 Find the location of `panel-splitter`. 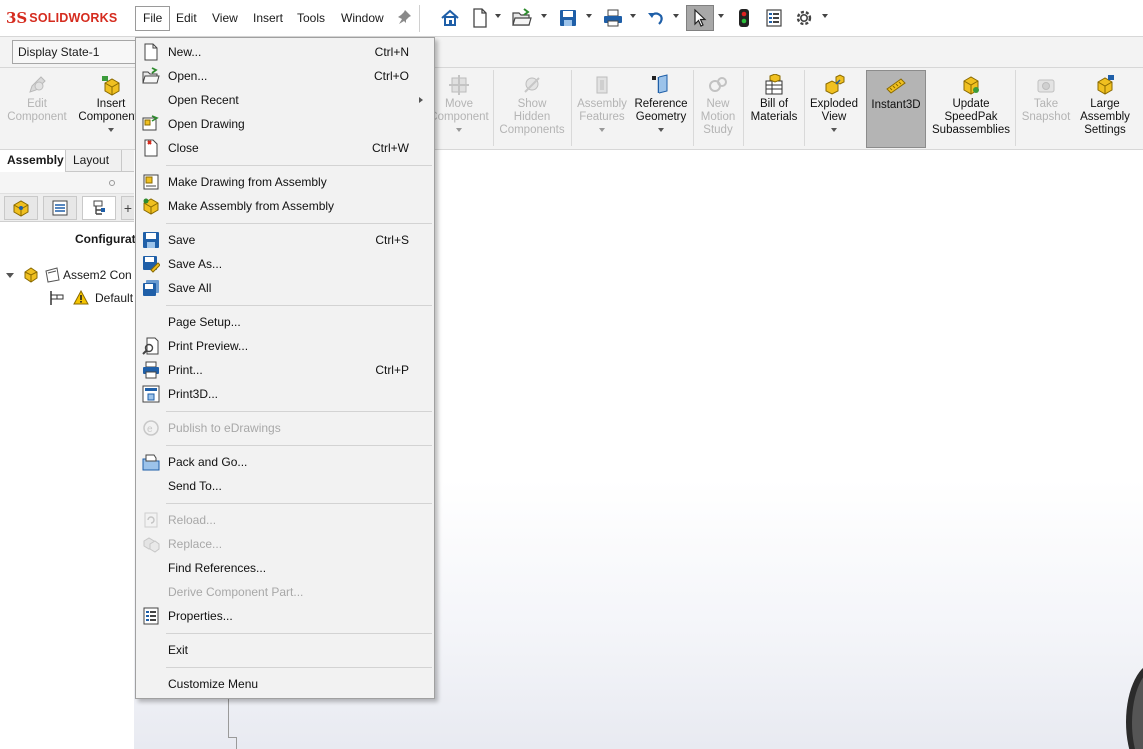

panel-splitter is located at coordinates (67, 183).